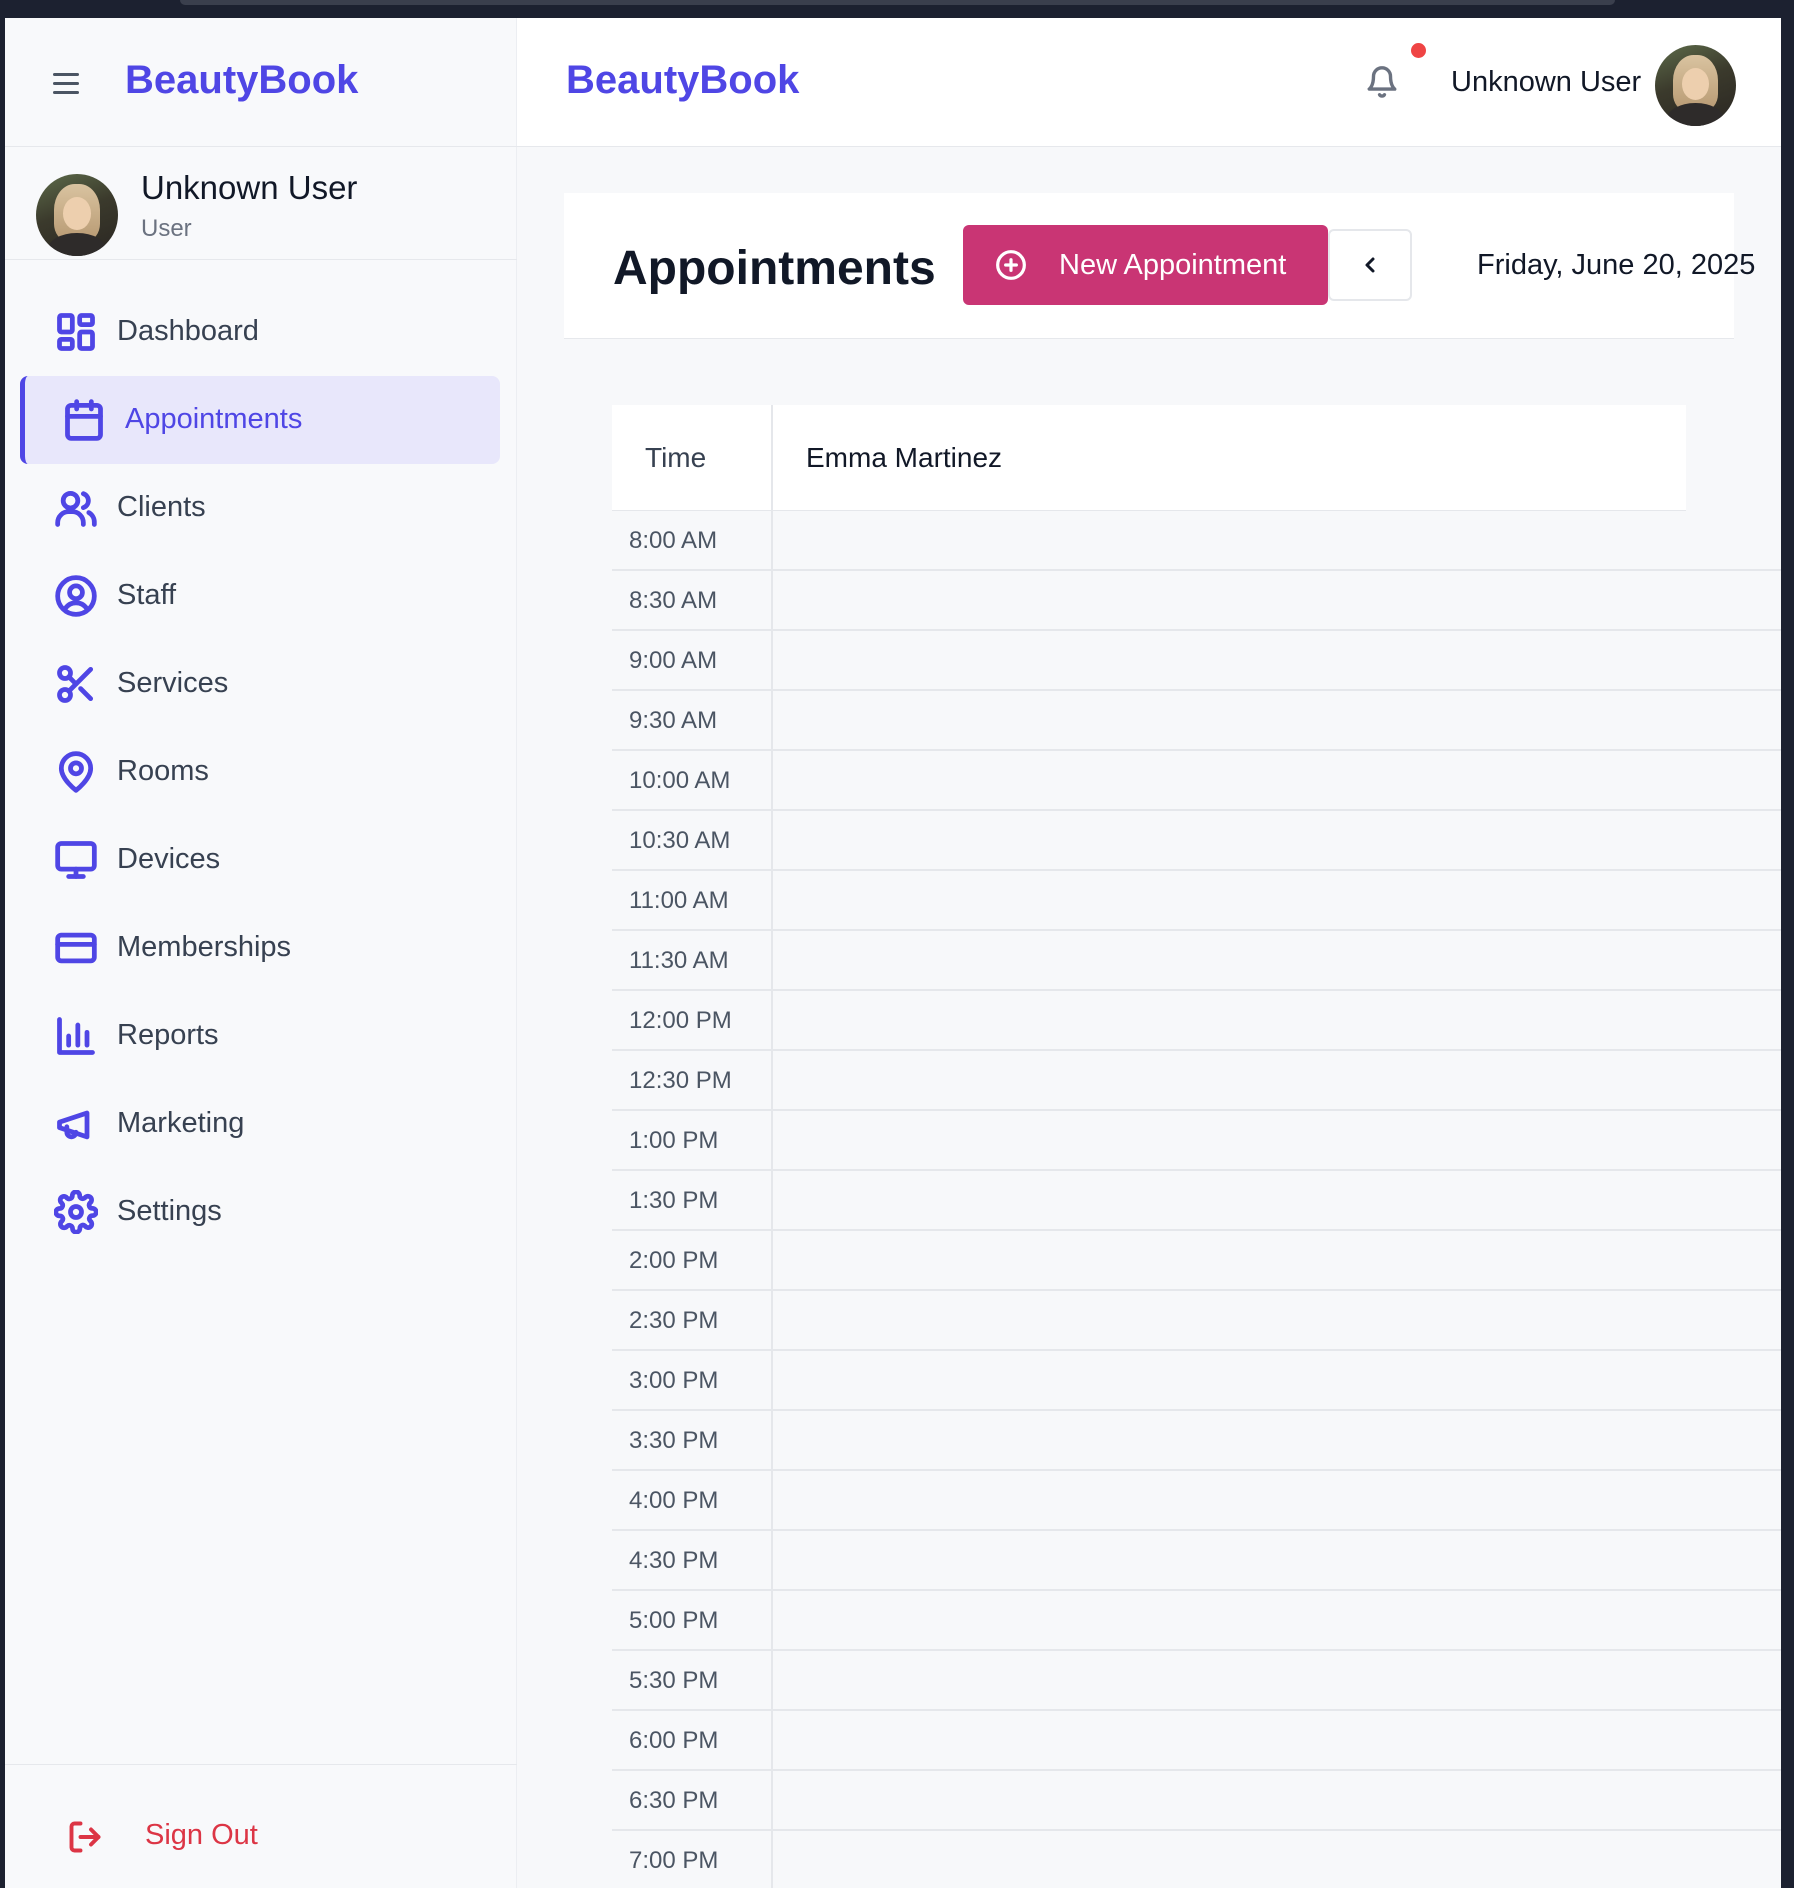 The image size is (1794, 1888). What do you see at coordinates (674, 1440) in the screenshot?
I see `time-slot-label: 3:30 PM` at bounding box center [674, 1440].